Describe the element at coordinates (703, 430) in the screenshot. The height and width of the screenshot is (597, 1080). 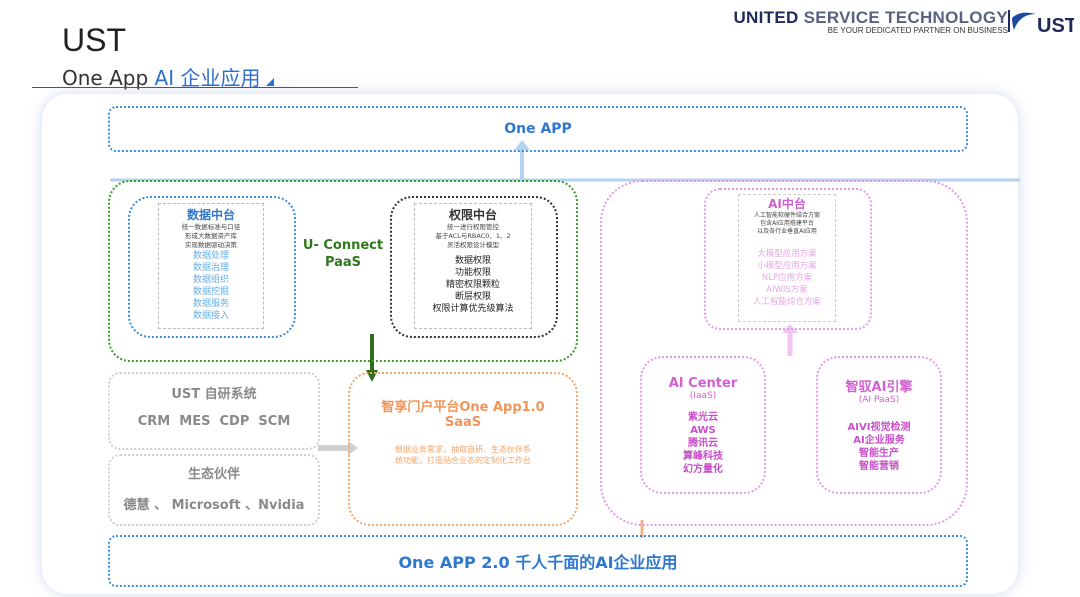
I see `ai-iaas-item: AWS` at that location.